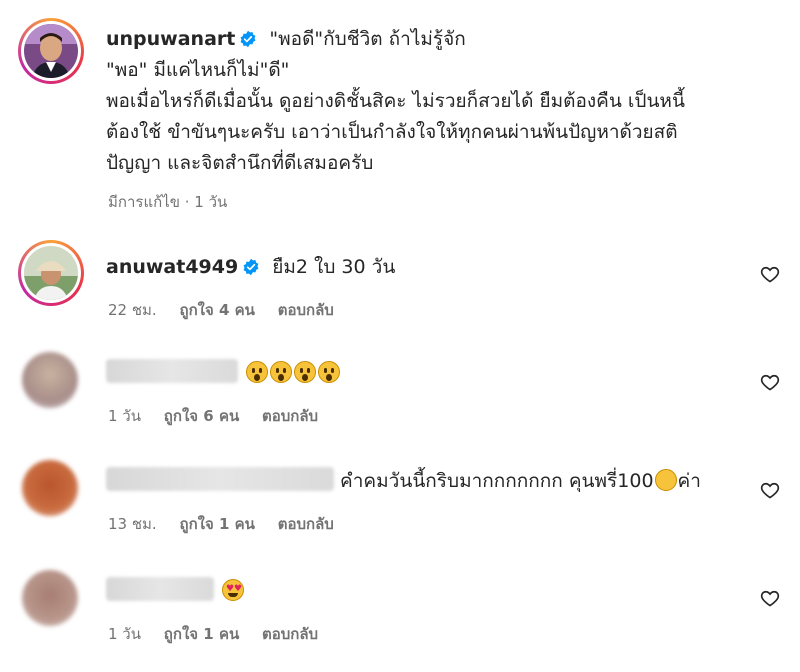 The width and height of the screenshot is (800, 672). What do you see at coordinates (233, 590) in the screenshot?
I see `heart-eyes-face-icon: ♥ ♥` at bounding box center [233, 590].